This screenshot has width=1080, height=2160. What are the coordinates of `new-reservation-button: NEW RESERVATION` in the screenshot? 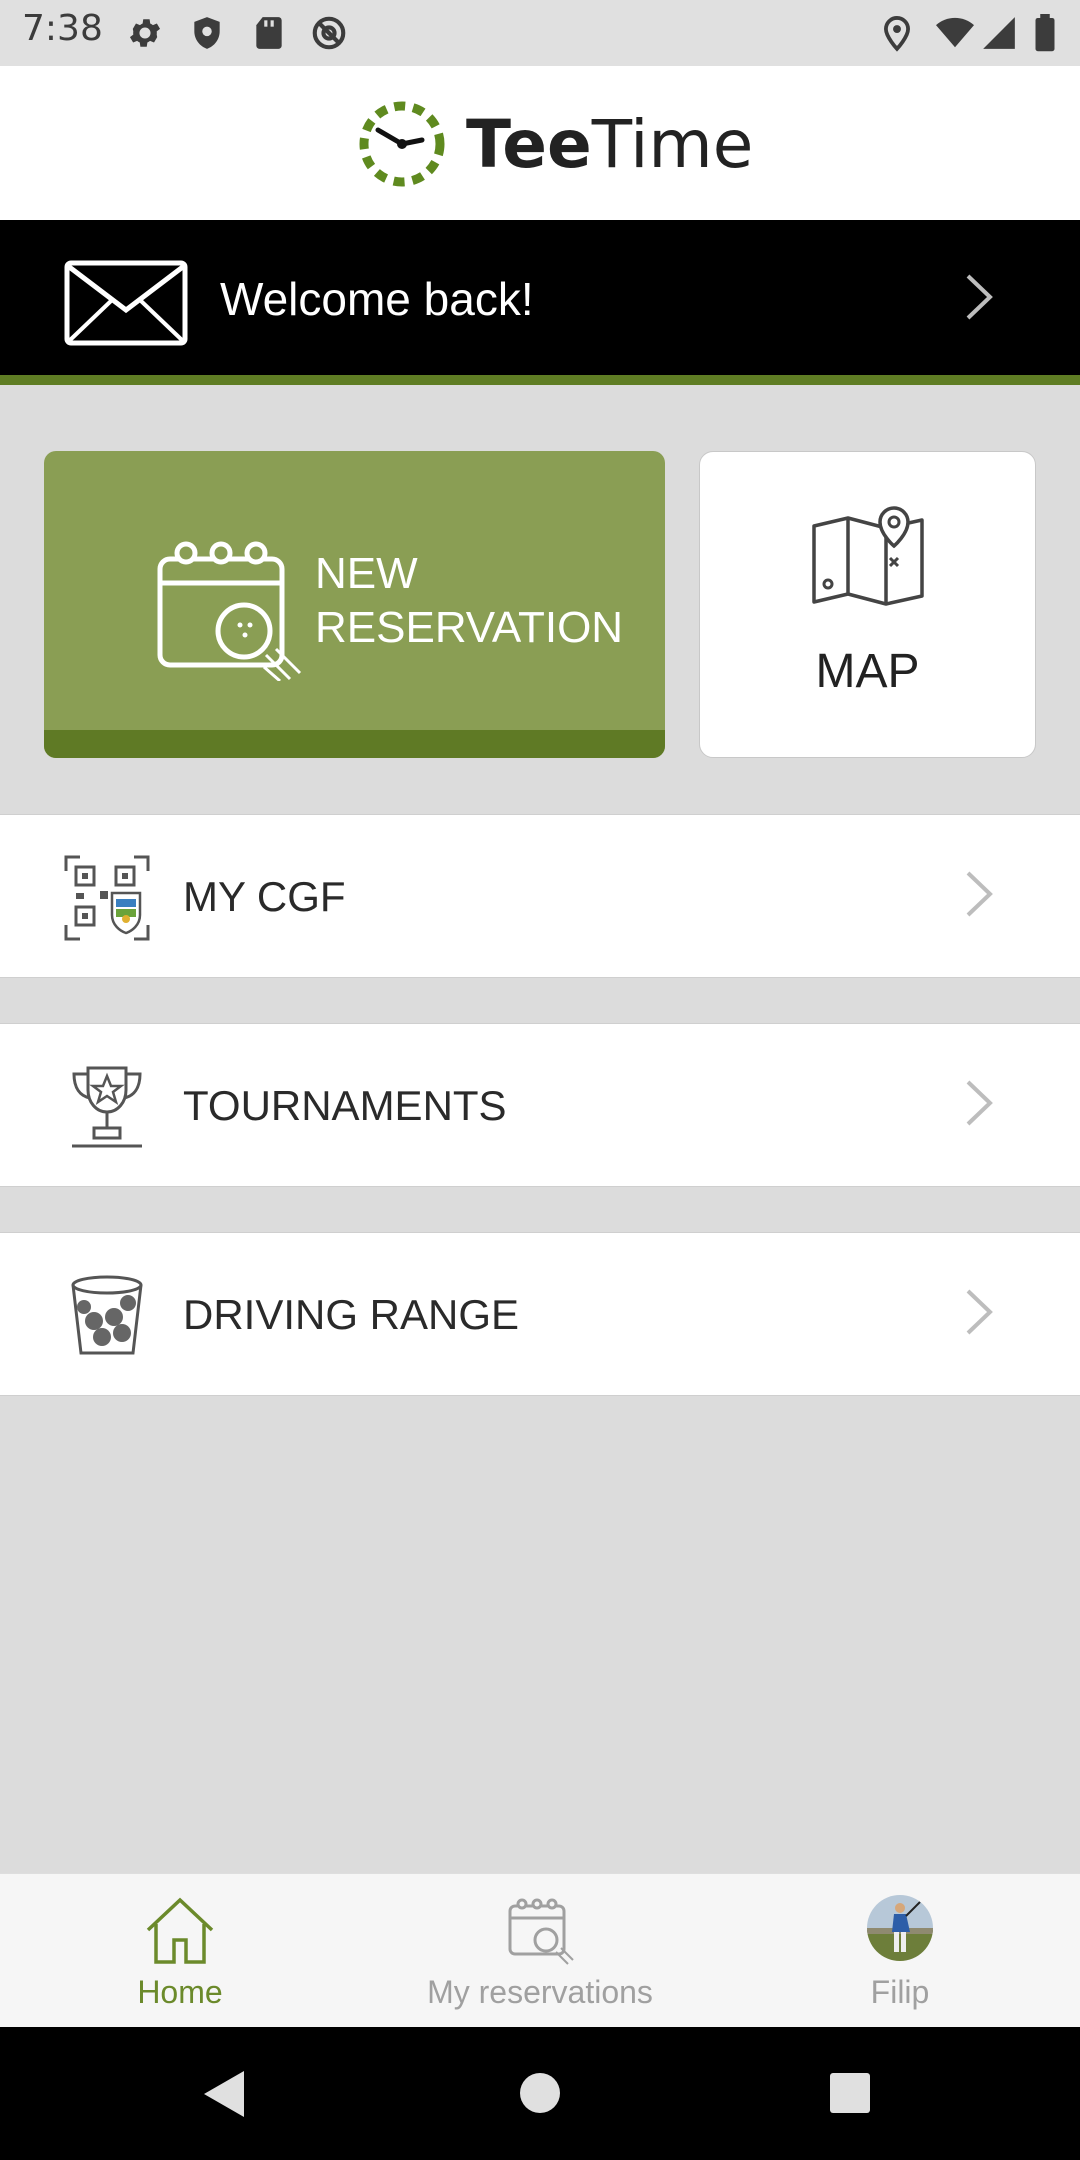 It's located at (354, 604).